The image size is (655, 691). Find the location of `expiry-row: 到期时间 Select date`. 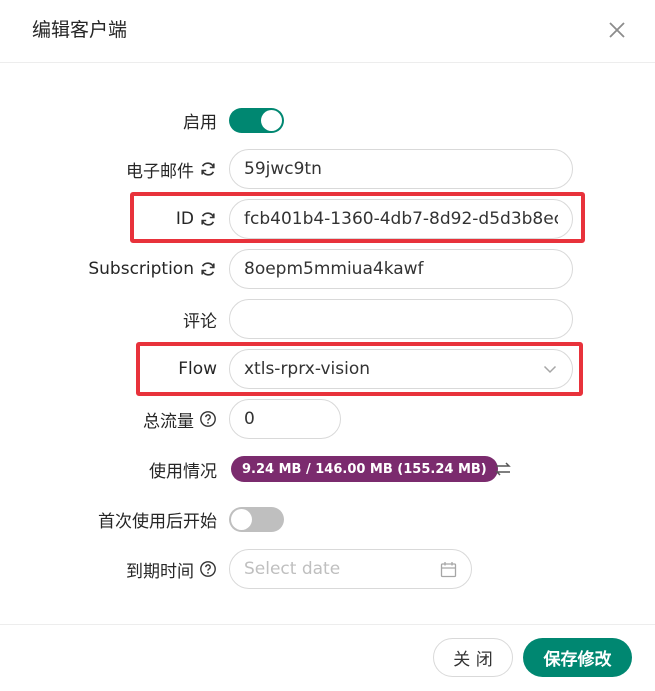

expiry-row: 到期时间 Select date is located at coordinates (327, 569).